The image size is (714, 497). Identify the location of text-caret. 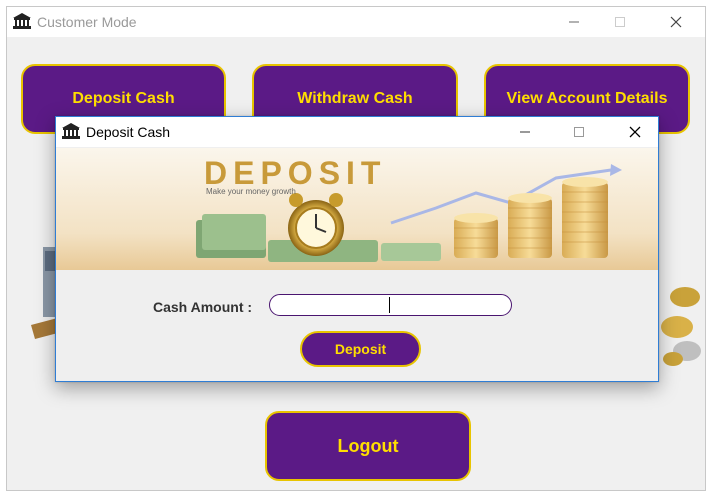
(389, 305).